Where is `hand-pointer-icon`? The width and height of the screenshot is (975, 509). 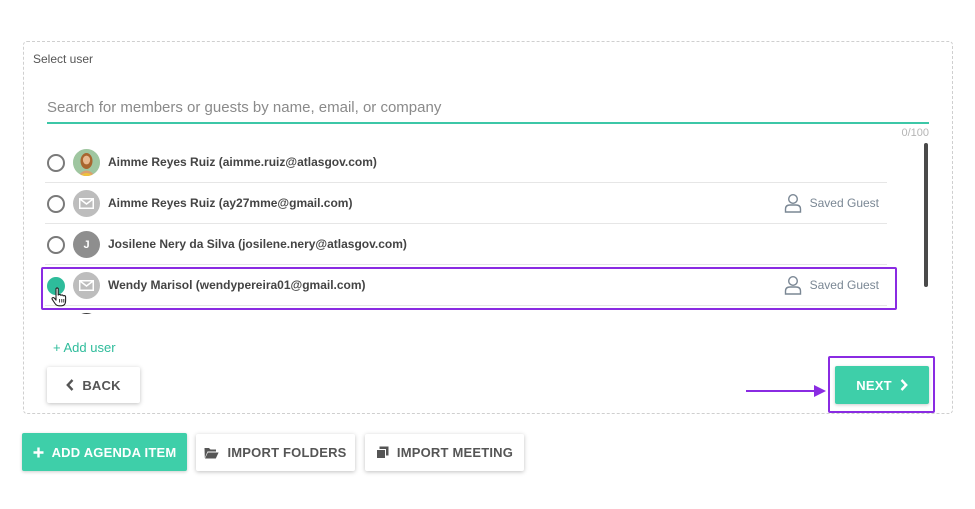 hand-pointer-icon is located at coordinates (59, 297).